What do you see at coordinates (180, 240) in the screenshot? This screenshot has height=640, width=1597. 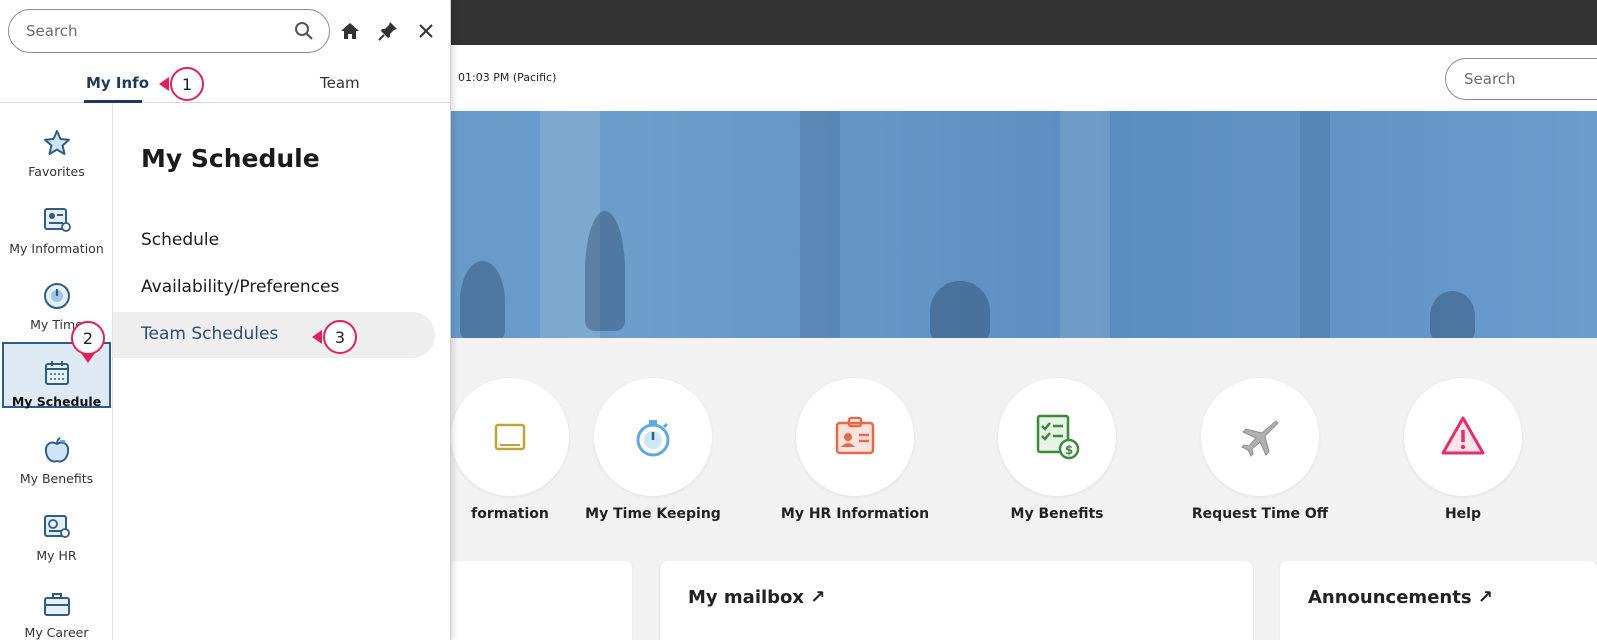 I see `link-schedule: Schedule` at bounding box center [180, 240].